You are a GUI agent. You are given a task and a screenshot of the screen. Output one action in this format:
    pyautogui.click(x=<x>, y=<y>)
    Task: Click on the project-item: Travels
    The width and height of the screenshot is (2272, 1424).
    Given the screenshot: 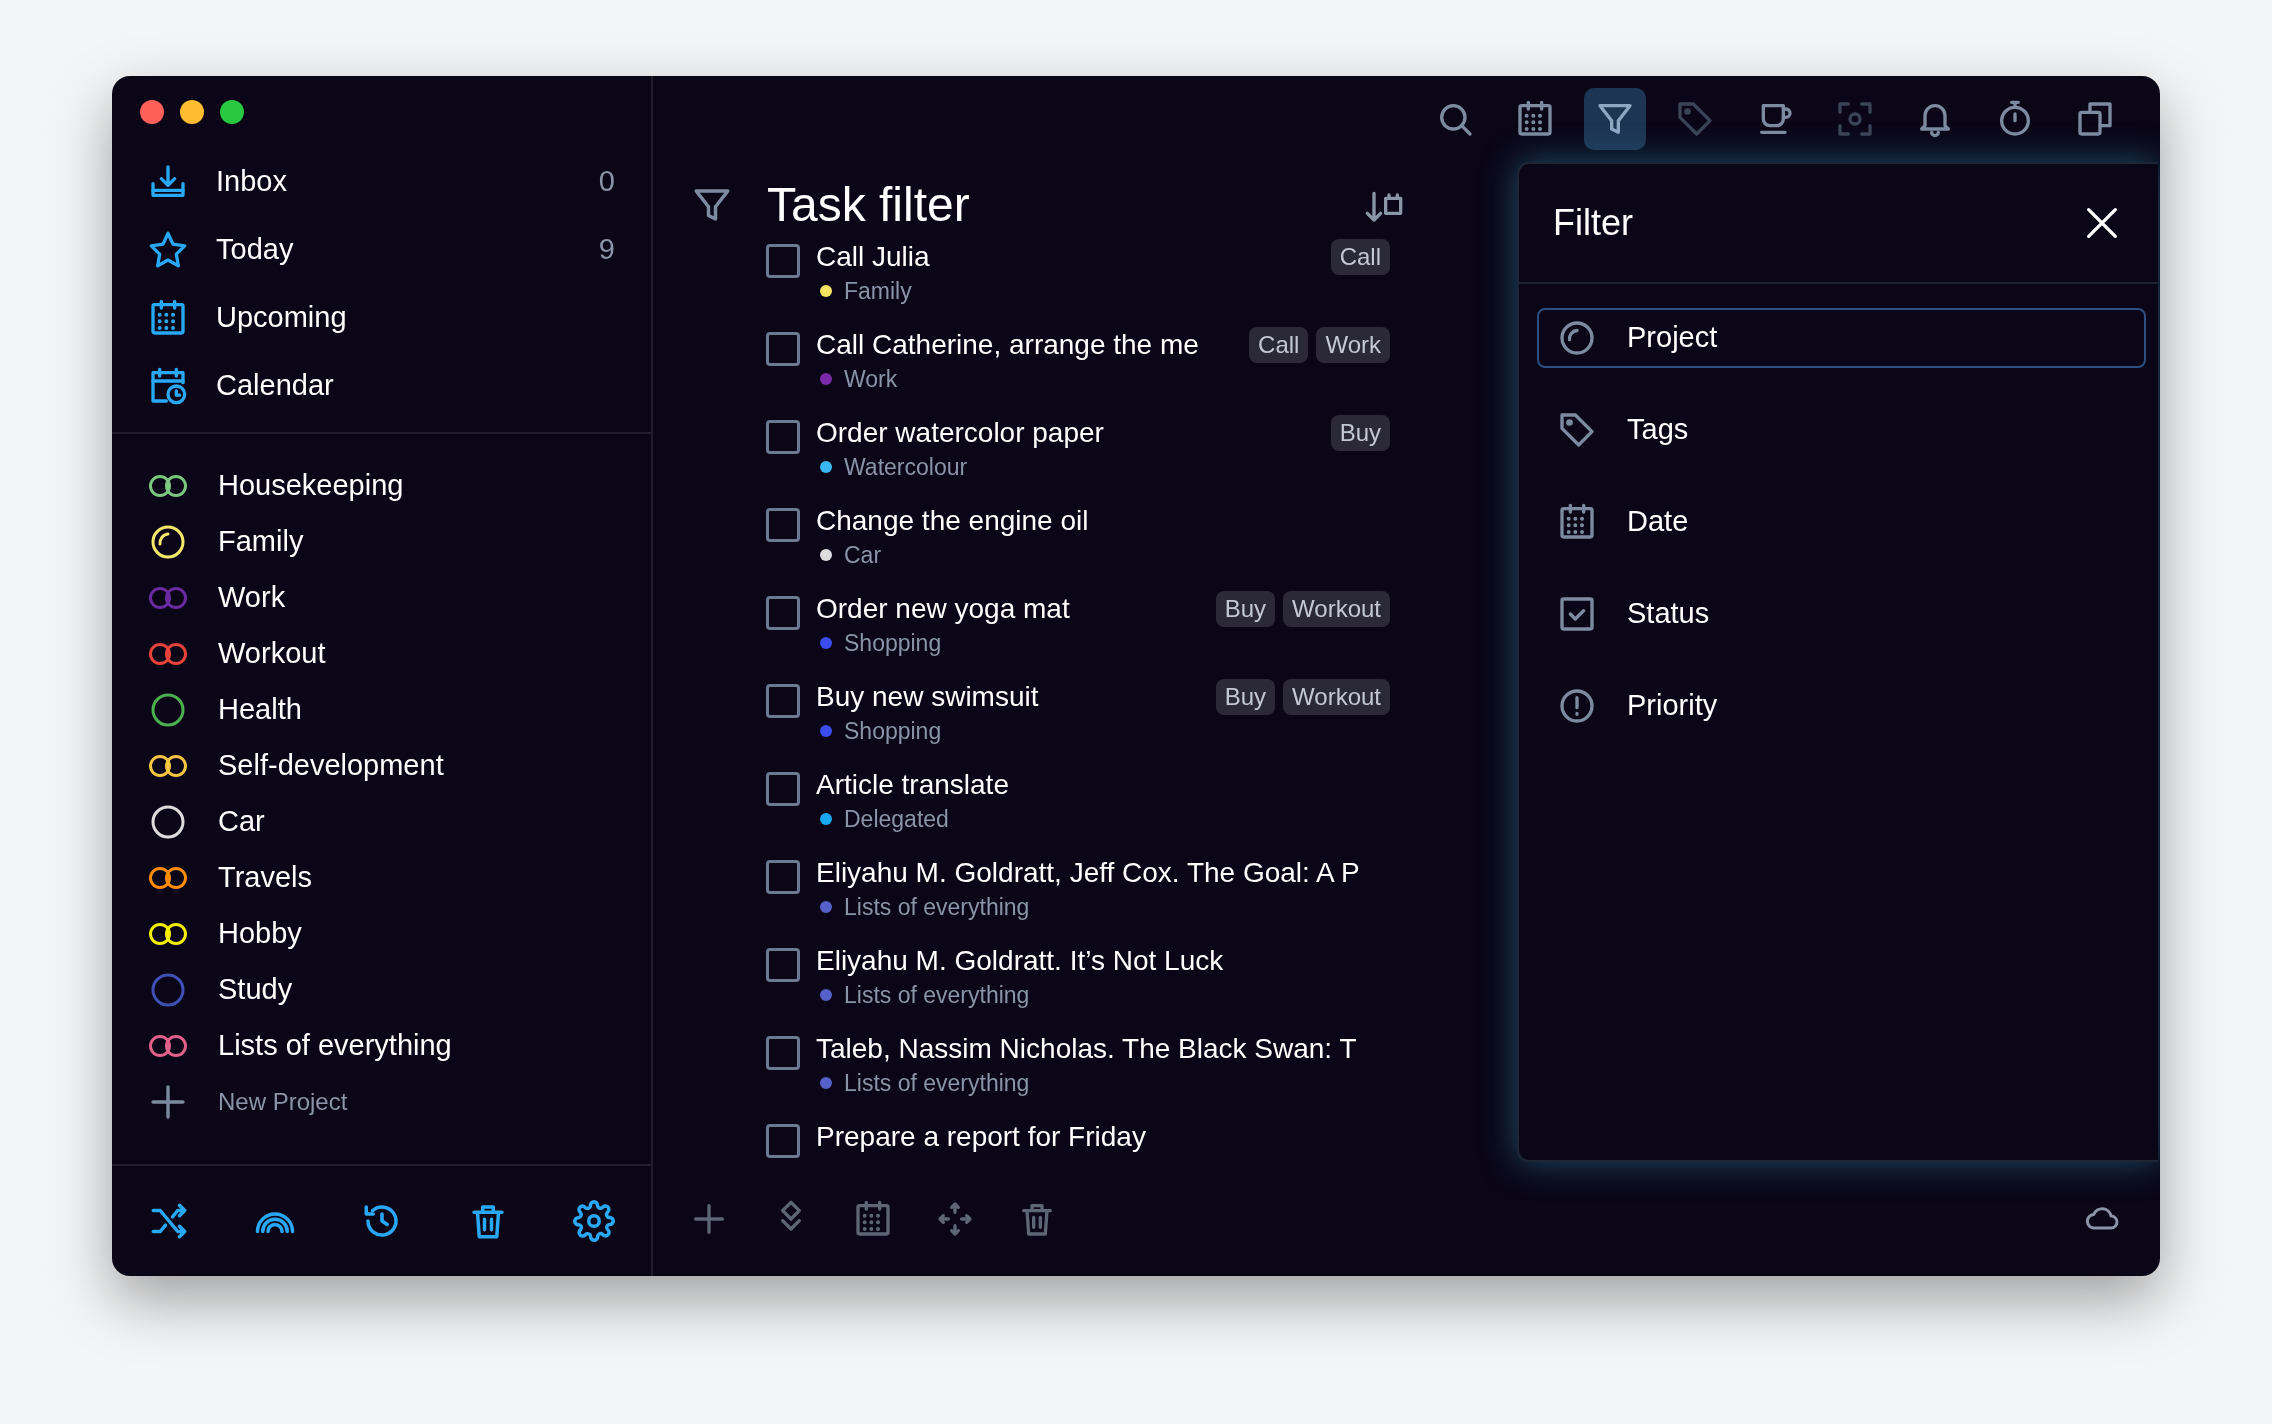 What is the action you would take?
    pyautogui.click(x=381, y=878)
    